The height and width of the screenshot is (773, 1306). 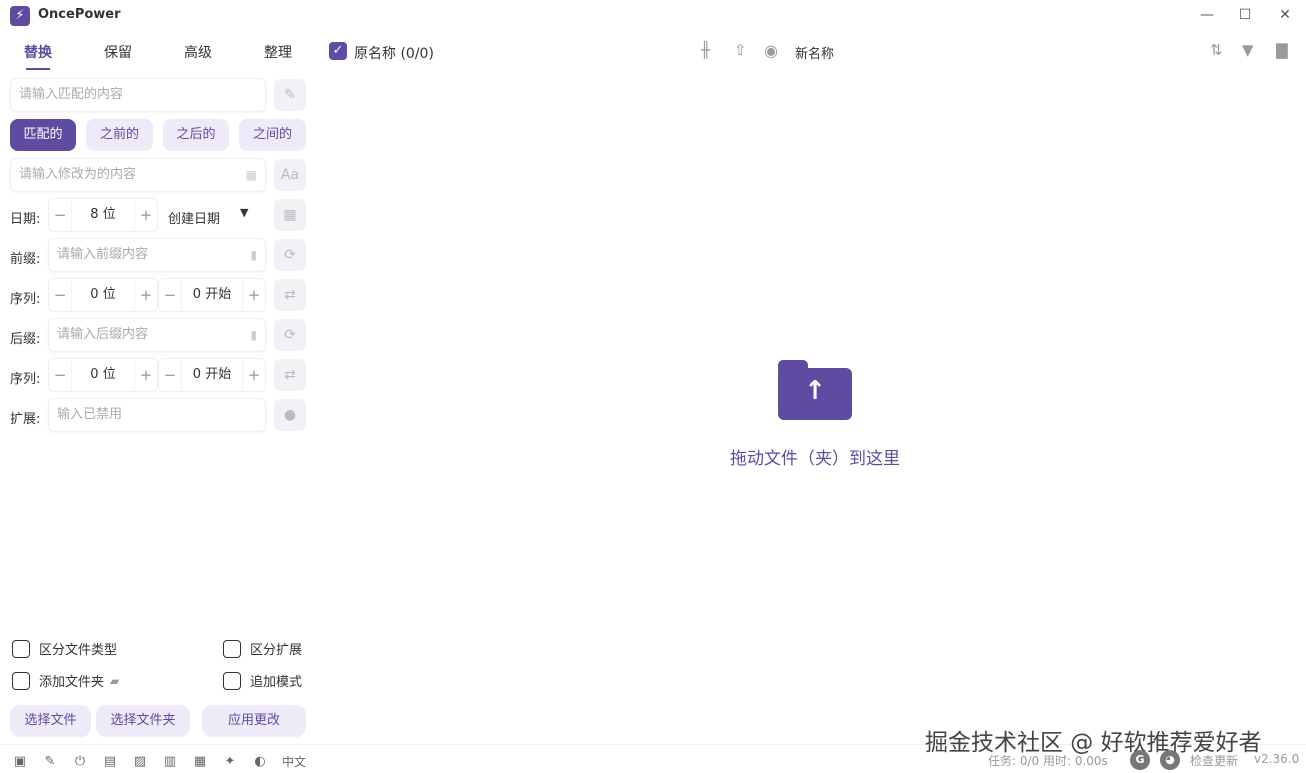 What do you see at coordinates (140, 761) in the screenshot?
I see `image-icon: ▨` at bounding box center [140, 761].